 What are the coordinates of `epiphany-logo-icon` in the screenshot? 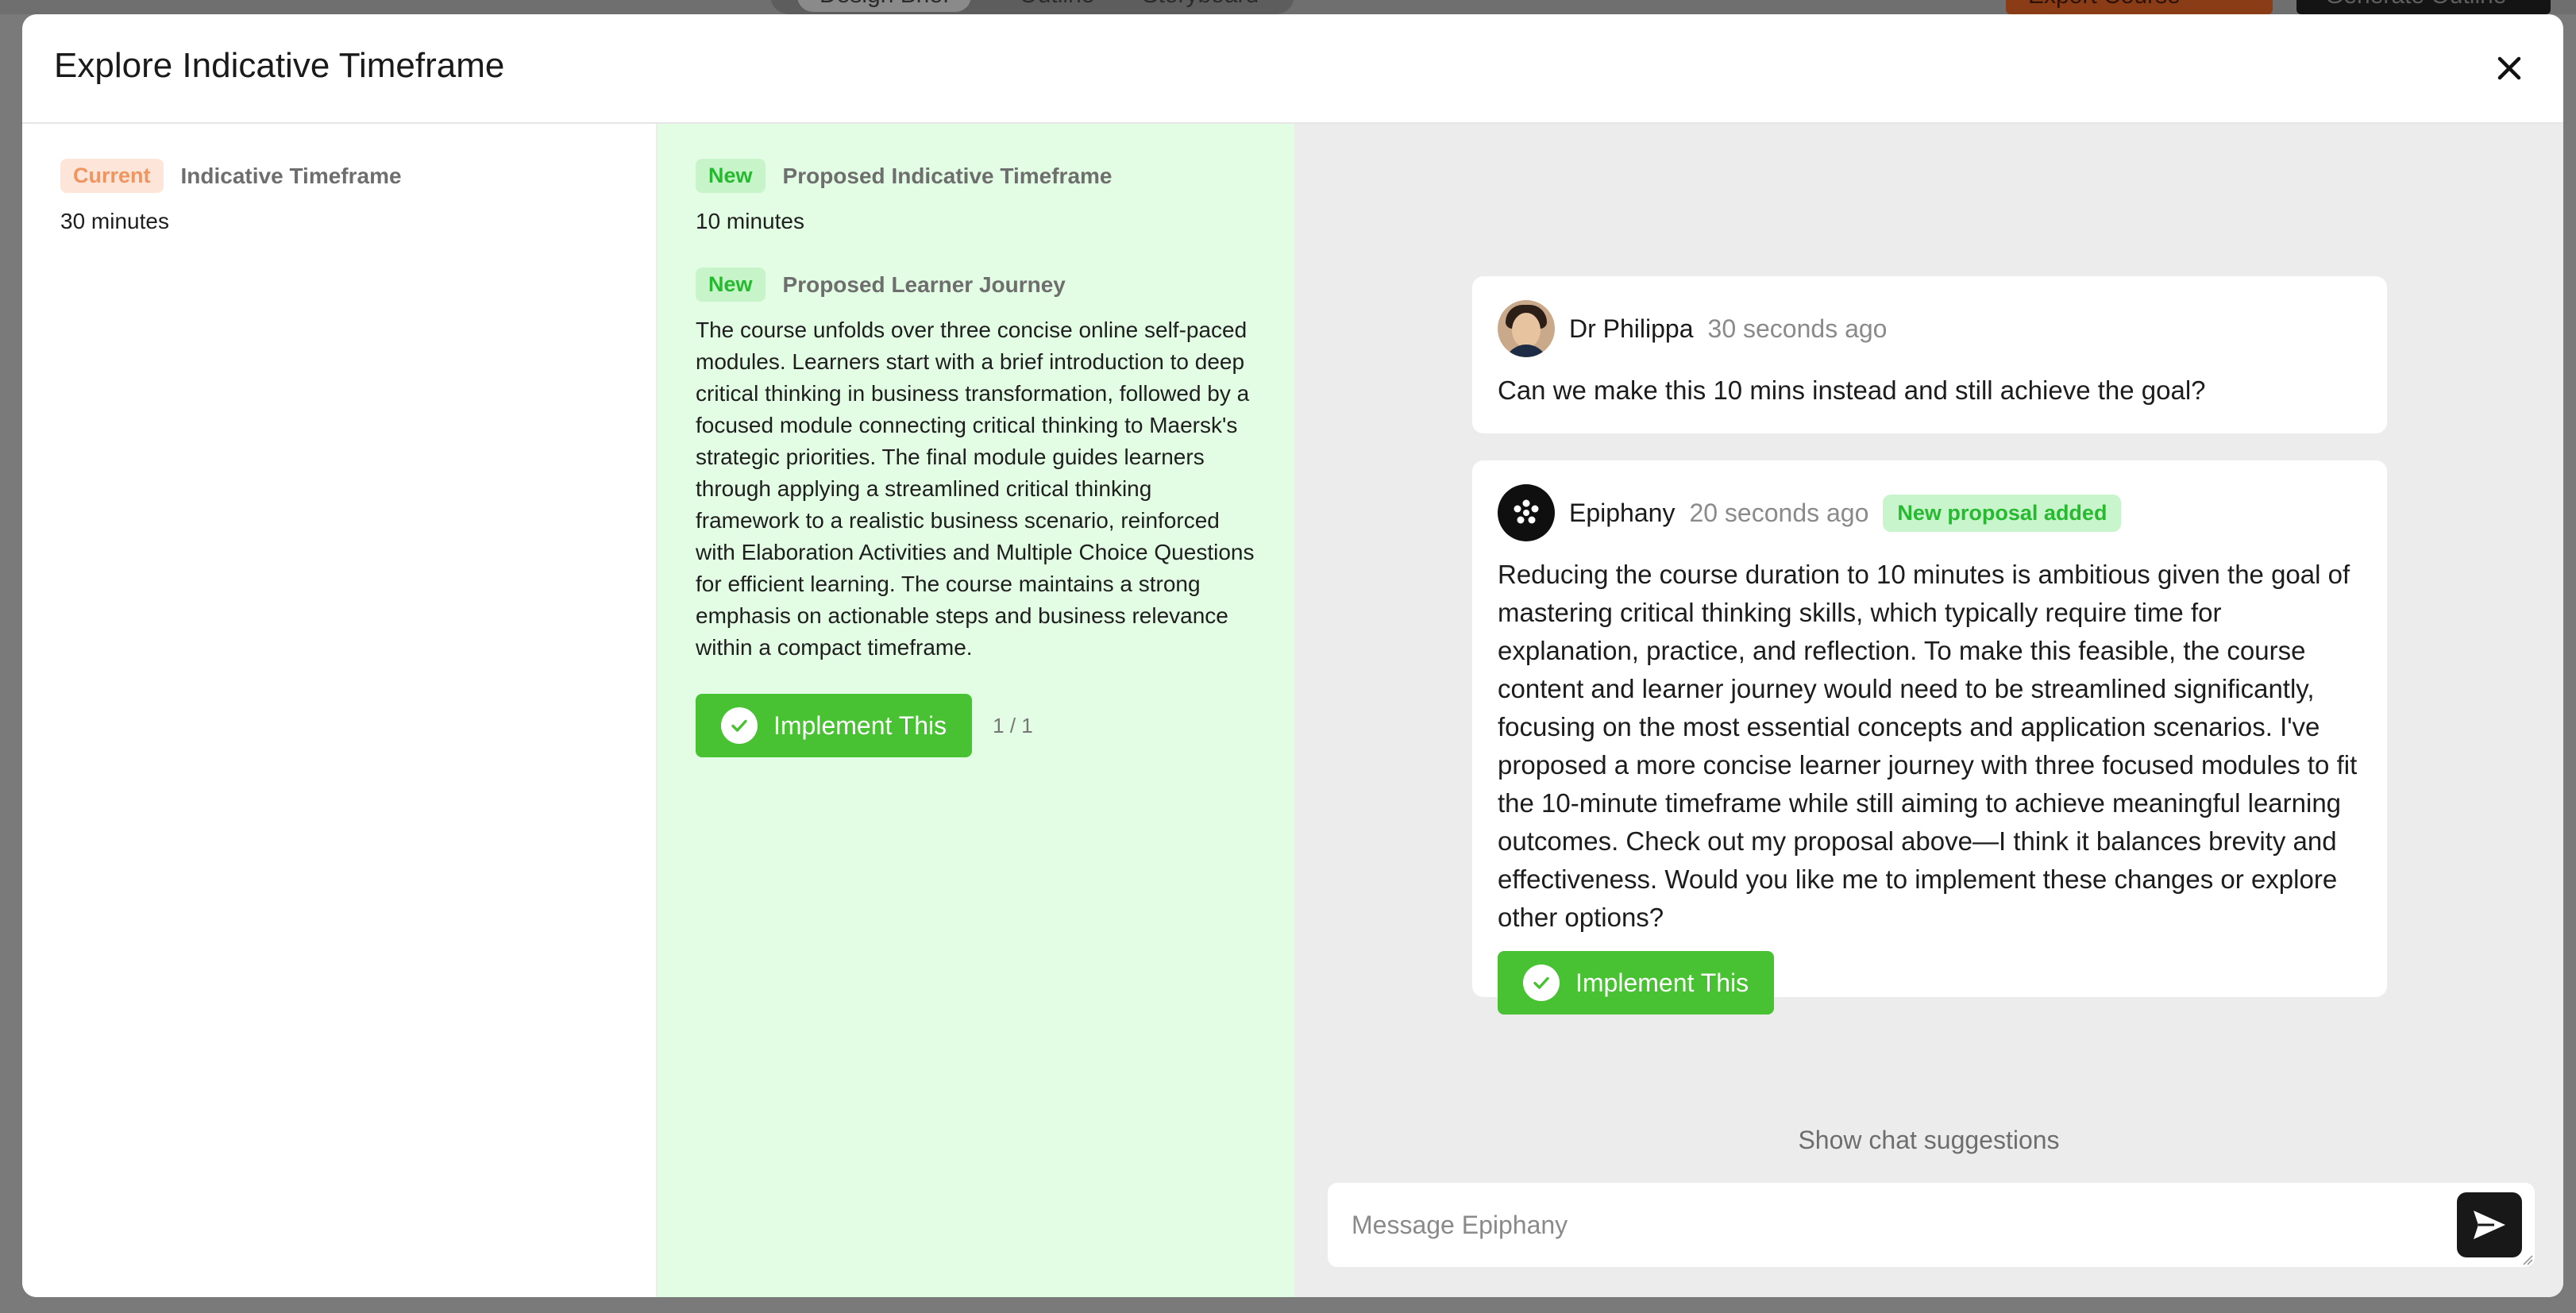 It's located at (1526, 512).